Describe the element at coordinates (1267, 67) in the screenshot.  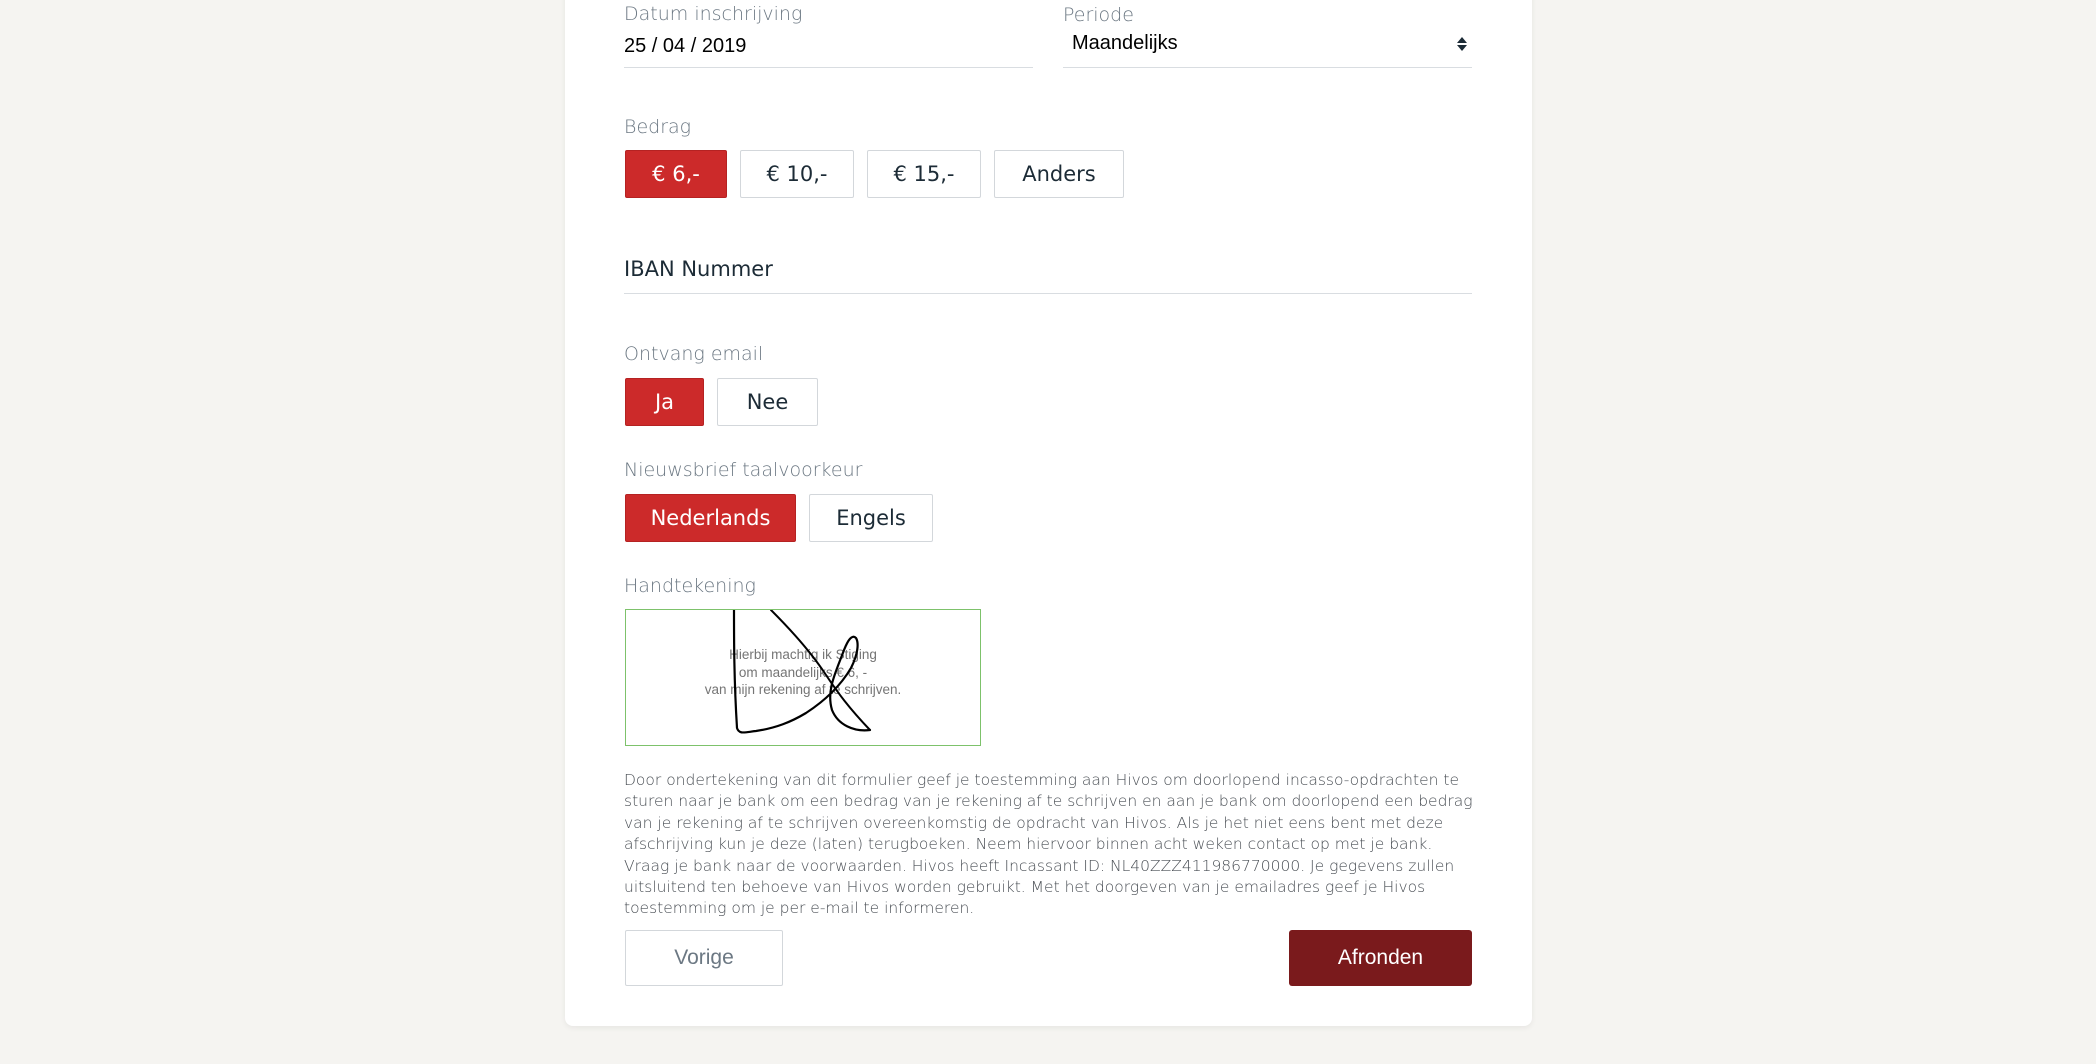
I see `period-underline` at that location.